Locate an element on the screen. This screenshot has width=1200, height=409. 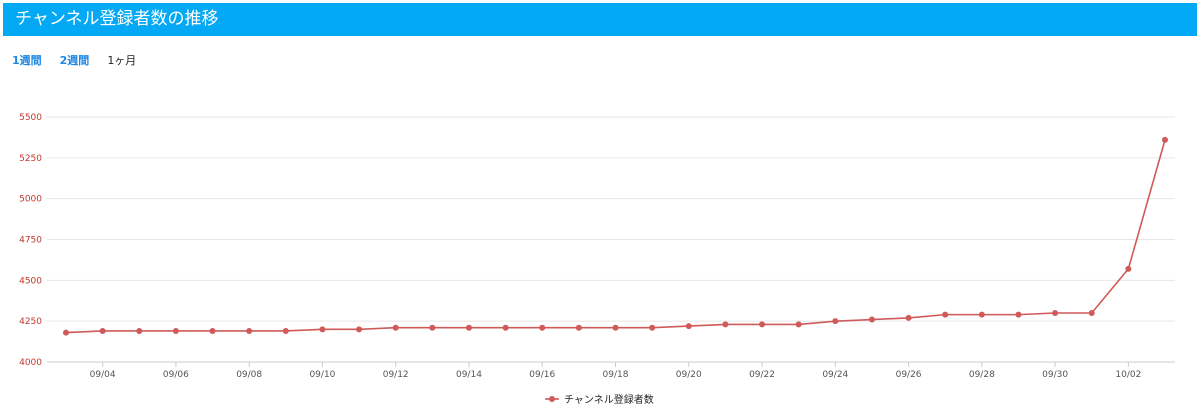
y-tick-label: 4750 is located at coordinates (30, 241).